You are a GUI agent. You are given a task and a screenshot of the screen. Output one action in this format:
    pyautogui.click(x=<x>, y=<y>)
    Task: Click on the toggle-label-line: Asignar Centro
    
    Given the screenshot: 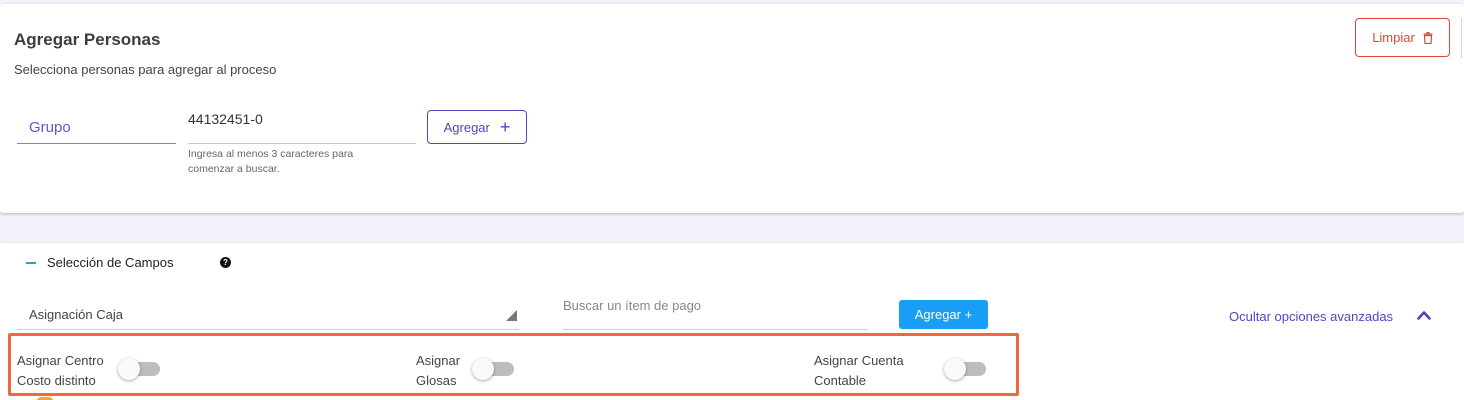 What is the action you would take?
    pyautogui.click(x=60, y=360)
    